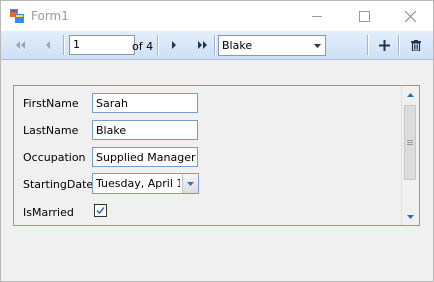 This screenshot has height=282, width=434. I want to click on combobox-dropdown-button, so click(317, 45).